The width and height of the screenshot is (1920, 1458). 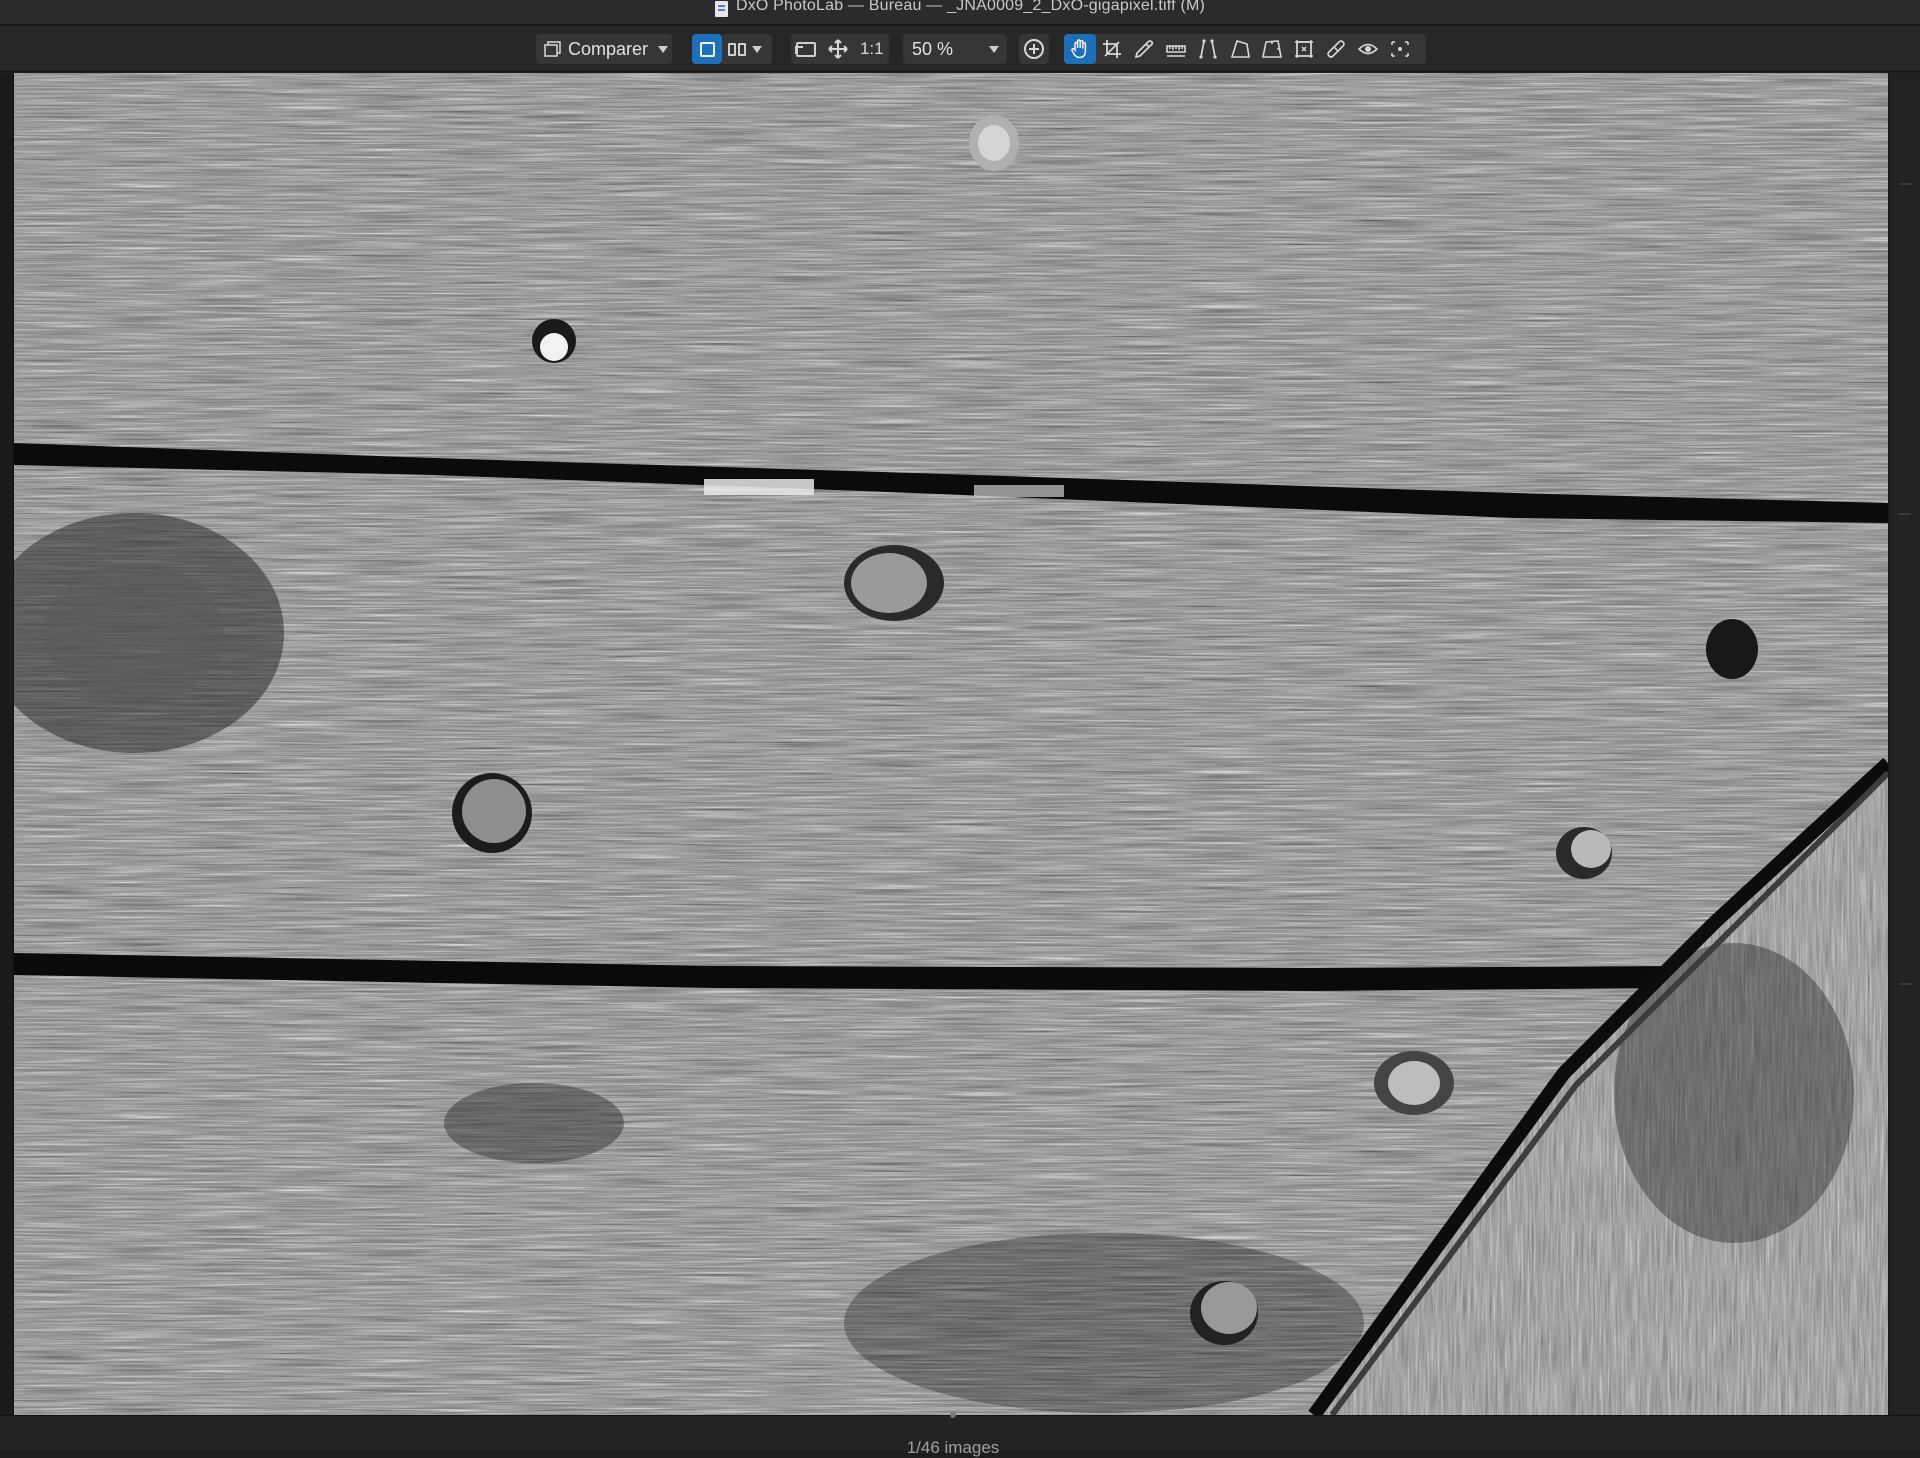 What do you see at coordinates (721, 9) in the screenshot?
I see `document-icon` at bounding box center [721, 9].